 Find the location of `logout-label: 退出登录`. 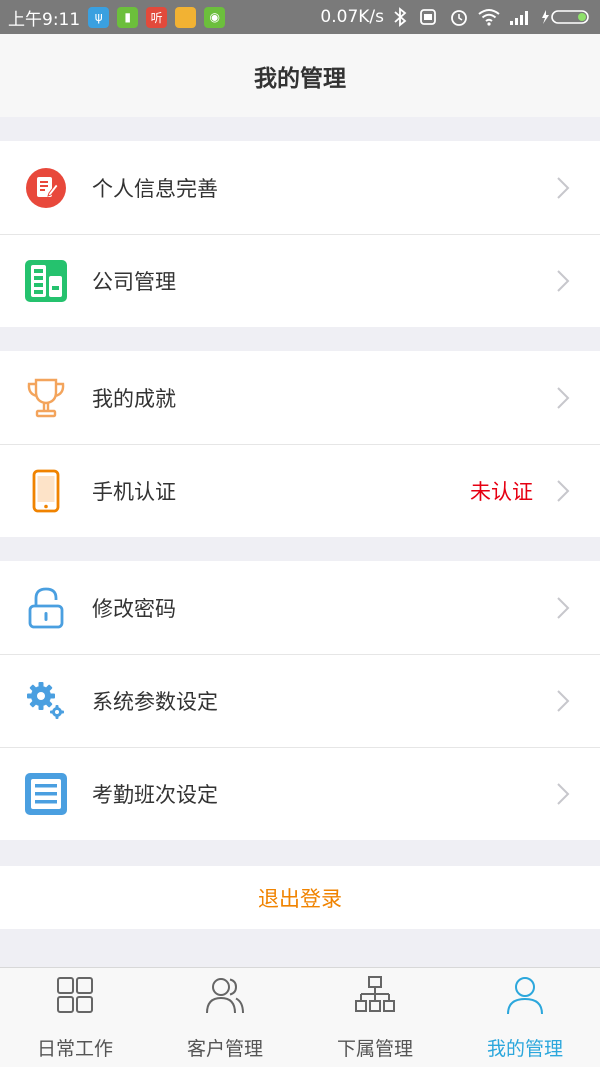

logout-label: 退出登录 is located at coordinates (300, 898).